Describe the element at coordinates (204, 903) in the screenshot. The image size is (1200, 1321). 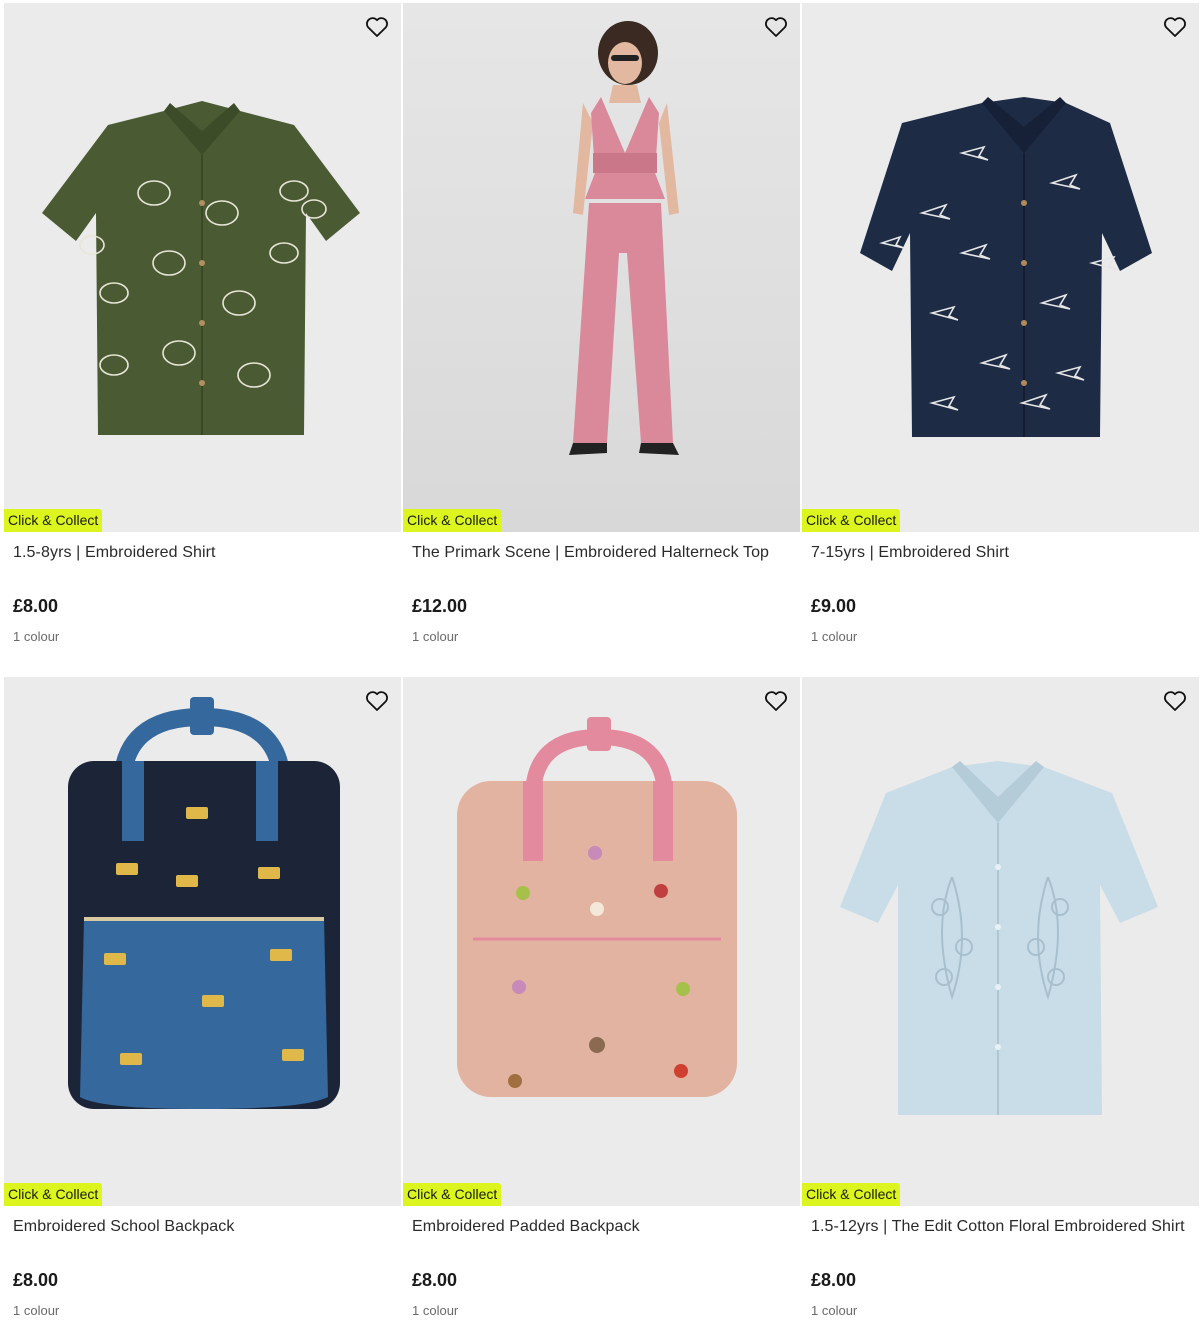
I see `navy-school-backpack-image` at that location.